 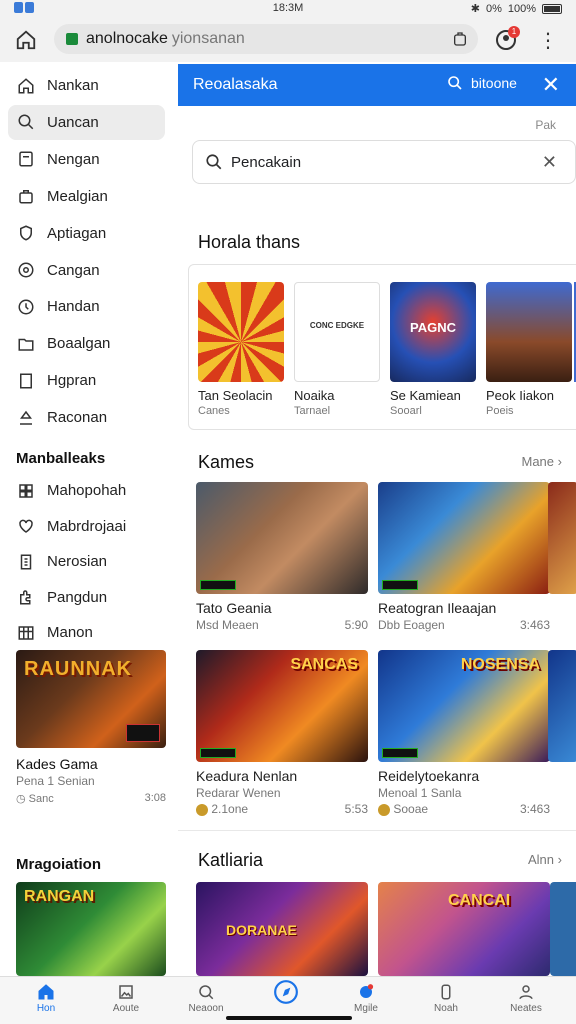 I want to click on sidebar-item: Nerosian, so click(x=86, y=561).